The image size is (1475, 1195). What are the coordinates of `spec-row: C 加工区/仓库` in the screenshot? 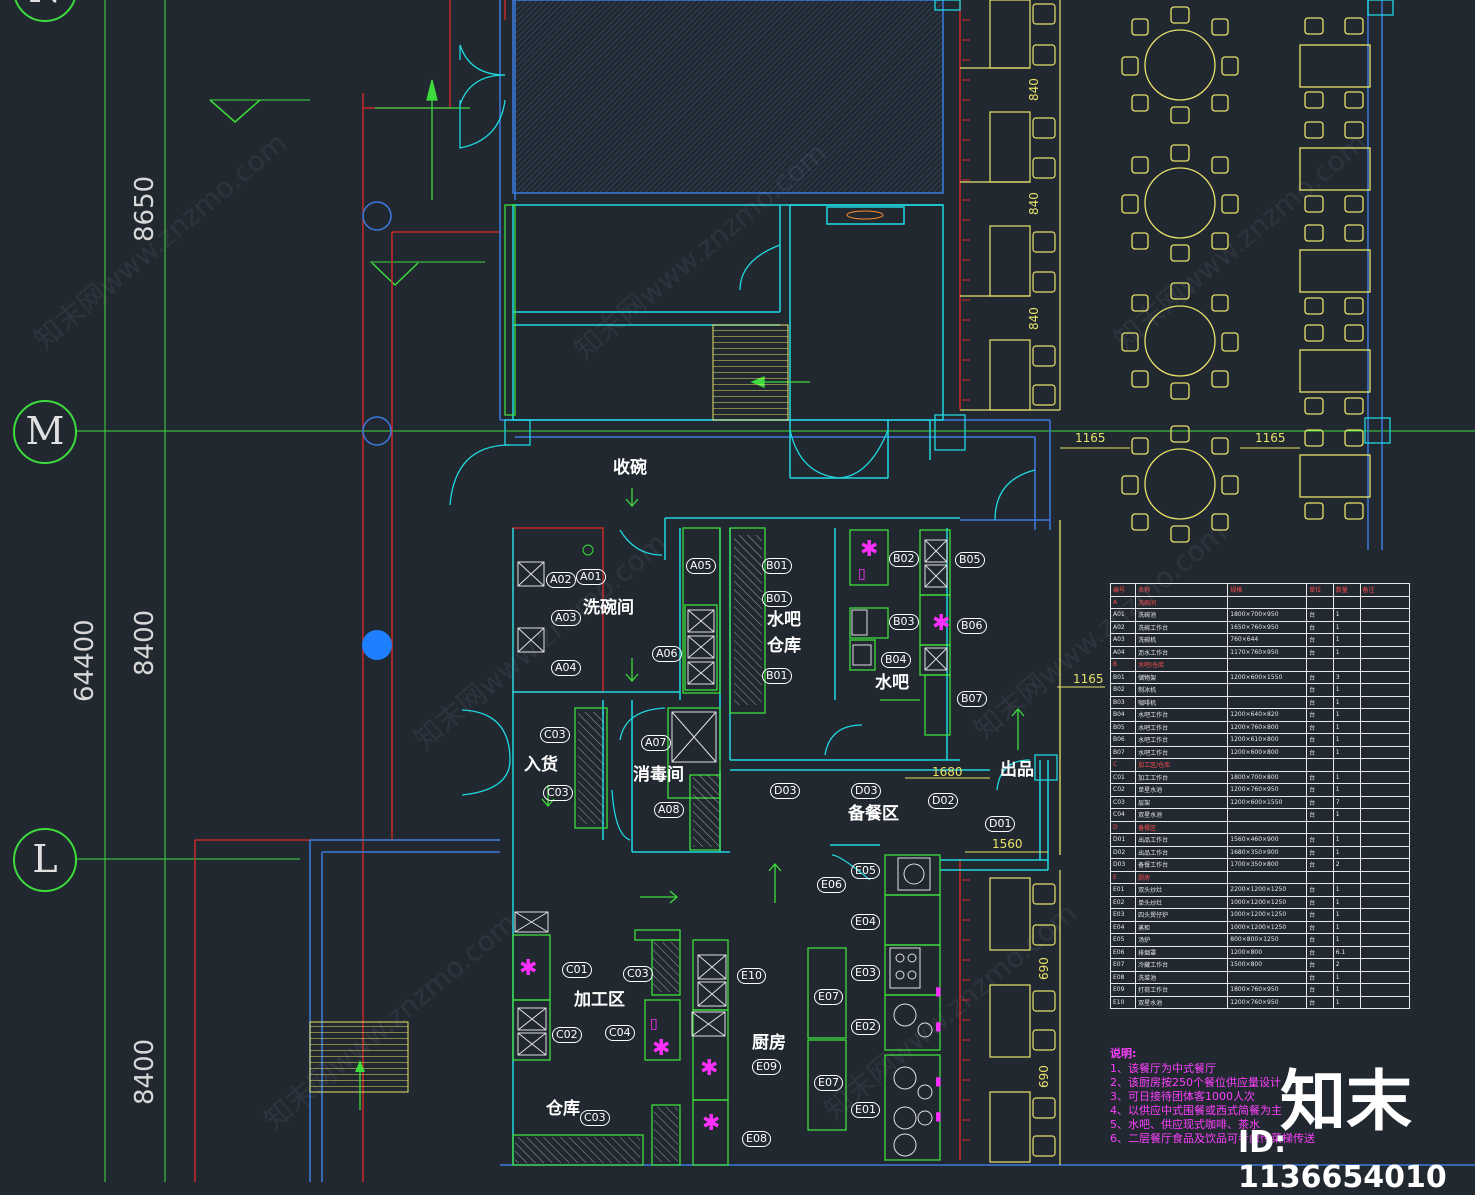 It's located at (1260, 765).